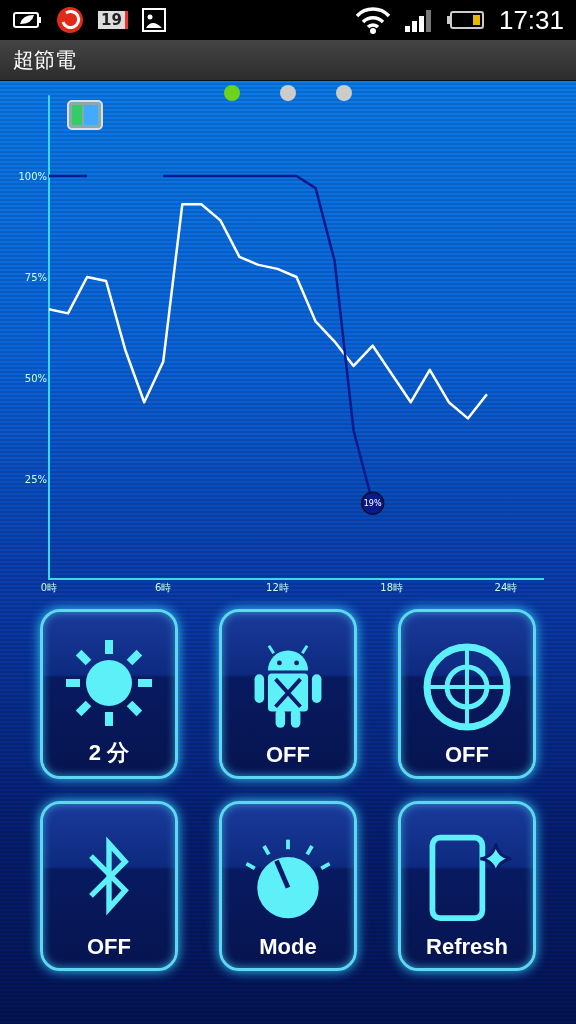 This screenshot has width=576, height=1024. Describe the element at coordinates (153, 20) in the screenshot. I see `image-icon` at that location.